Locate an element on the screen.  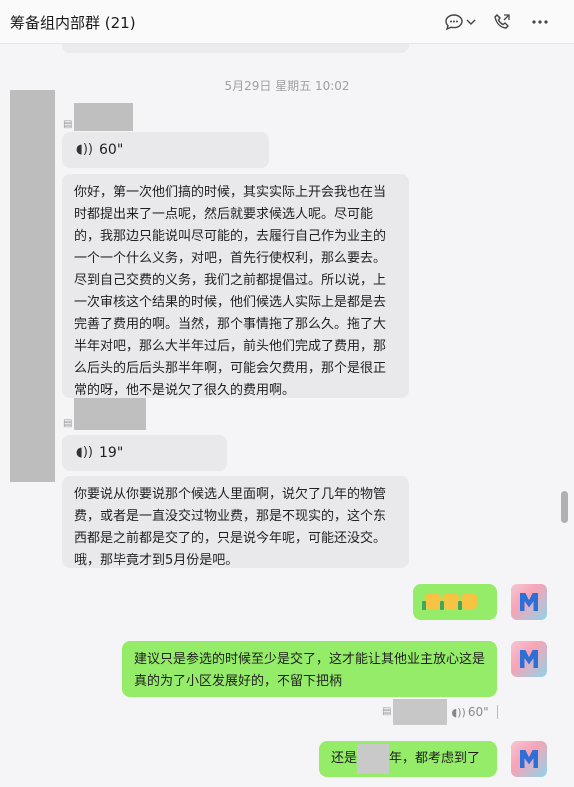
phone-icon is located at coordinates (502, 22).